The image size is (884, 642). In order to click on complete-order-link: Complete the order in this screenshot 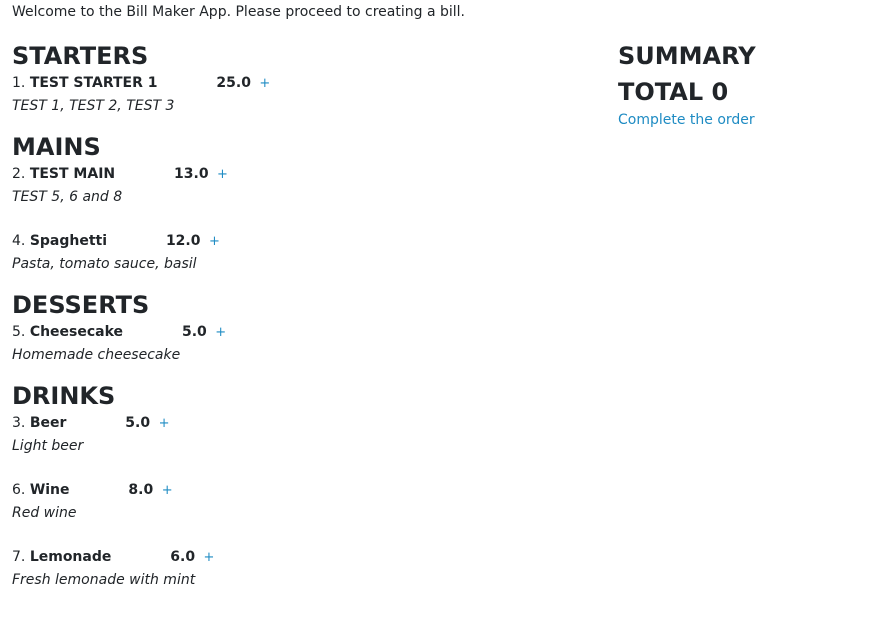, I will do `click(686, 120)`.